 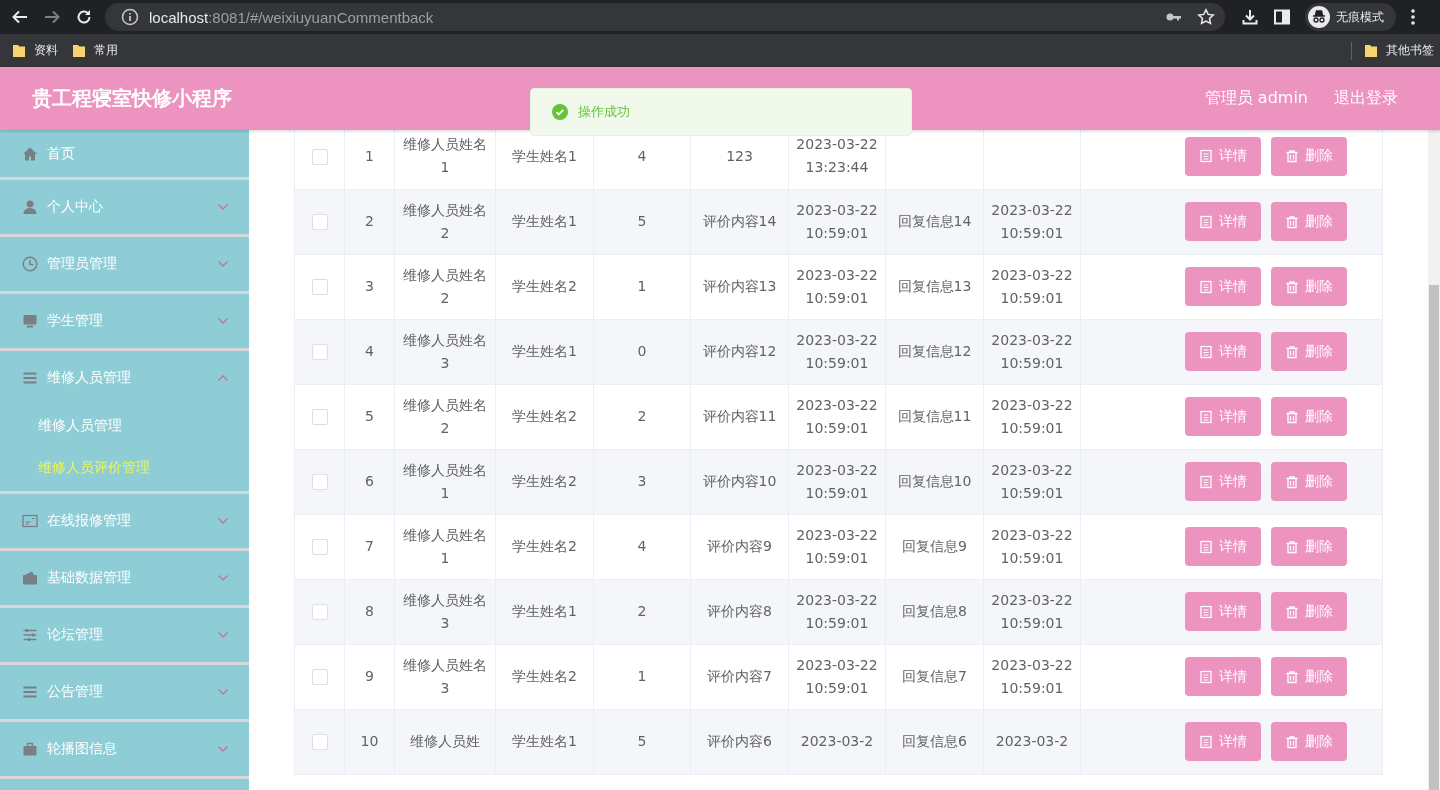 I want to click on table-cell: 学生姓名1, so click(x=544, y=741).